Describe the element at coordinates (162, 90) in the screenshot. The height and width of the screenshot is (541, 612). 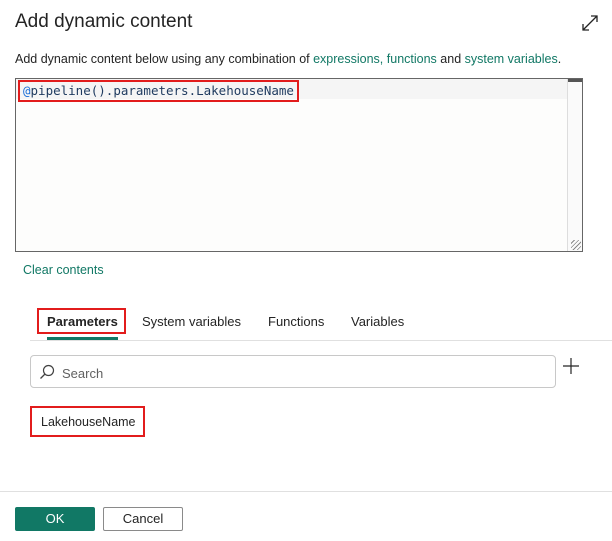
I see `expression-body: pipeline().parameters.LakehouseName` at that location.